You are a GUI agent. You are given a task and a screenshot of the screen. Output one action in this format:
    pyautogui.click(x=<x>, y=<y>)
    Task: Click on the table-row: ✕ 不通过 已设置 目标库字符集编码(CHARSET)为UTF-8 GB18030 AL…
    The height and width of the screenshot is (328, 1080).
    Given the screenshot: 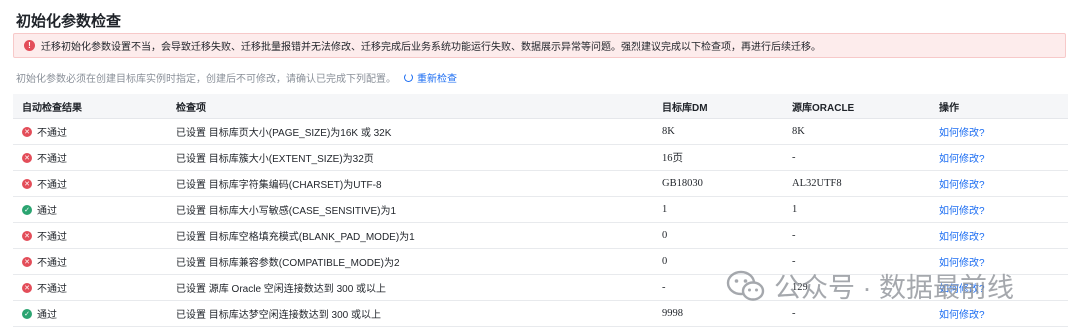 What is the action you would take?
    pyautogui.click(x=540, y=183)
    